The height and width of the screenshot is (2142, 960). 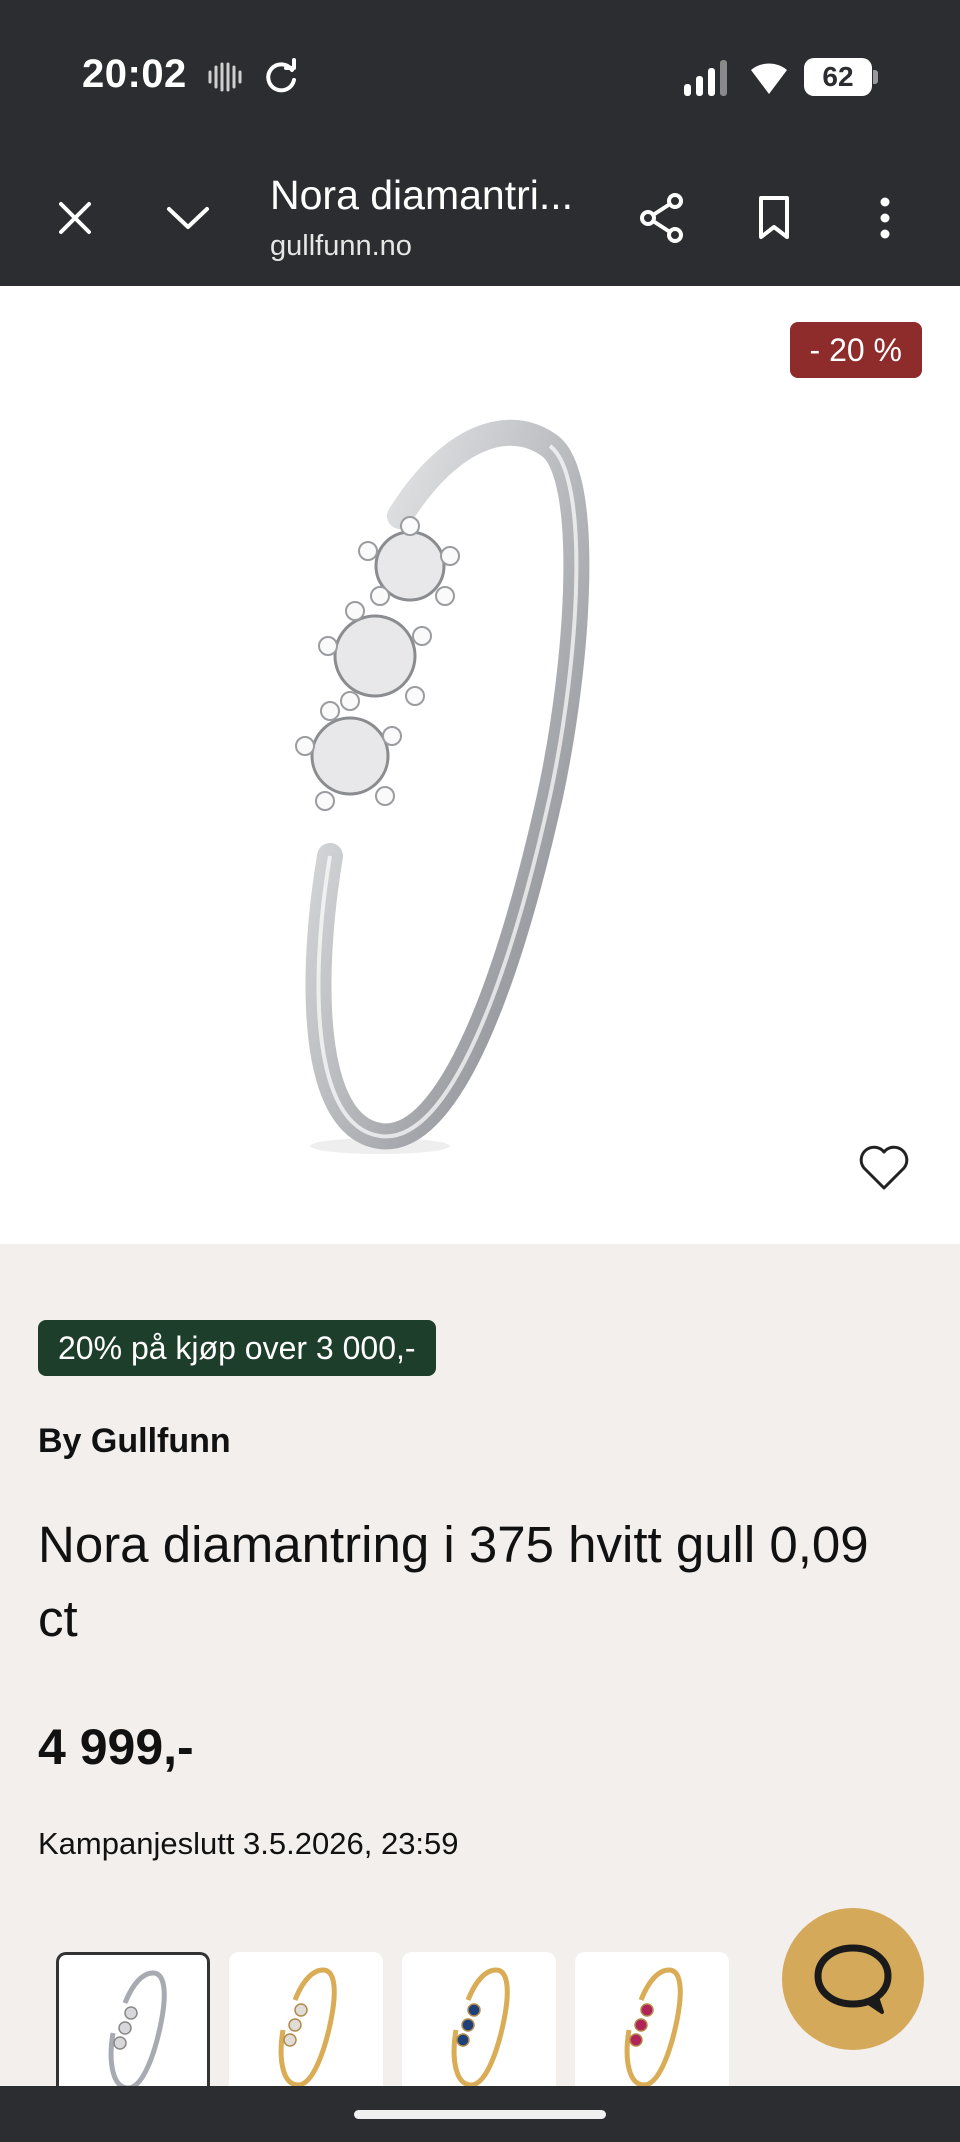 I want to click on product-image, so click(x=442, y=786).